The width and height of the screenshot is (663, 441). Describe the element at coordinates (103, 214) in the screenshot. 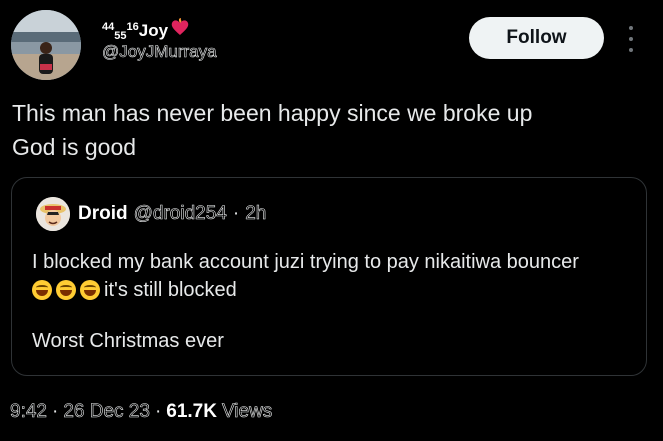

I see `quoted-author-name: Droid` at that location.